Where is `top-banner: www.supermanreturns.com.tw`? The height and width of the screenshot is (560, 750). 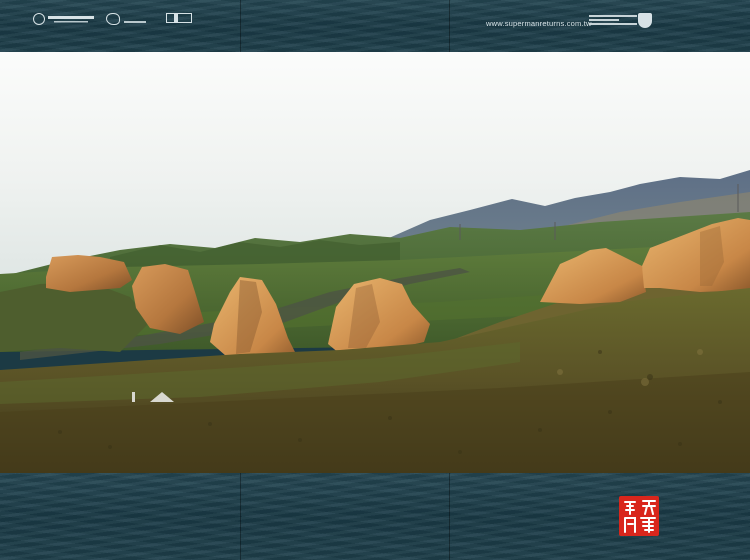 top-banner: www.supermanreturns.com.tw is located at coordinates (375, 26).